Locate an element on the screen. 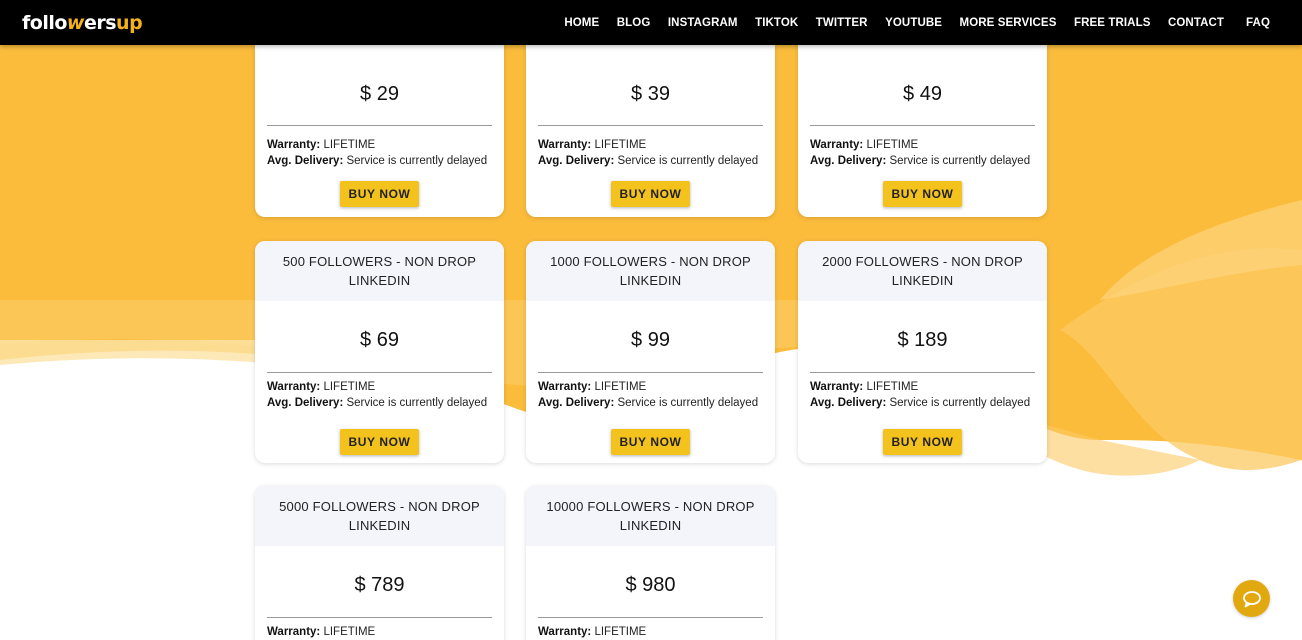 This screenshot has height=640, width=1302. nav-home: HOME is located at coordinates (581, 23).